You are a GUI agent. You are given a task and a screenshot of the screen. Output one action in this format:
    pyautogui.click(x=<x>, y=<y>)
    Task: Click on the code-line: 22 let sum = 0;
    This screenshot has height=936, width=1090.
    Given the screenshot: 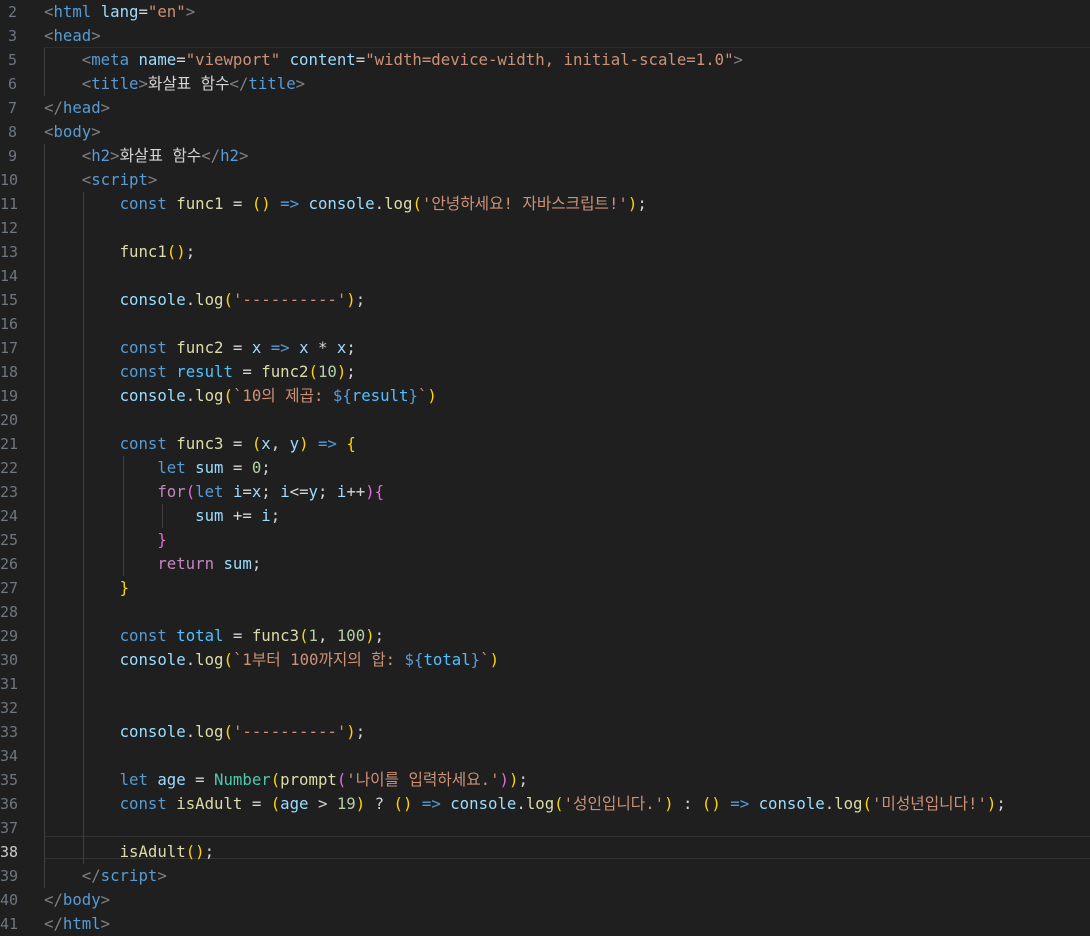 What is the action you would take?
    pyautogui.click(x=545, y=468)
    